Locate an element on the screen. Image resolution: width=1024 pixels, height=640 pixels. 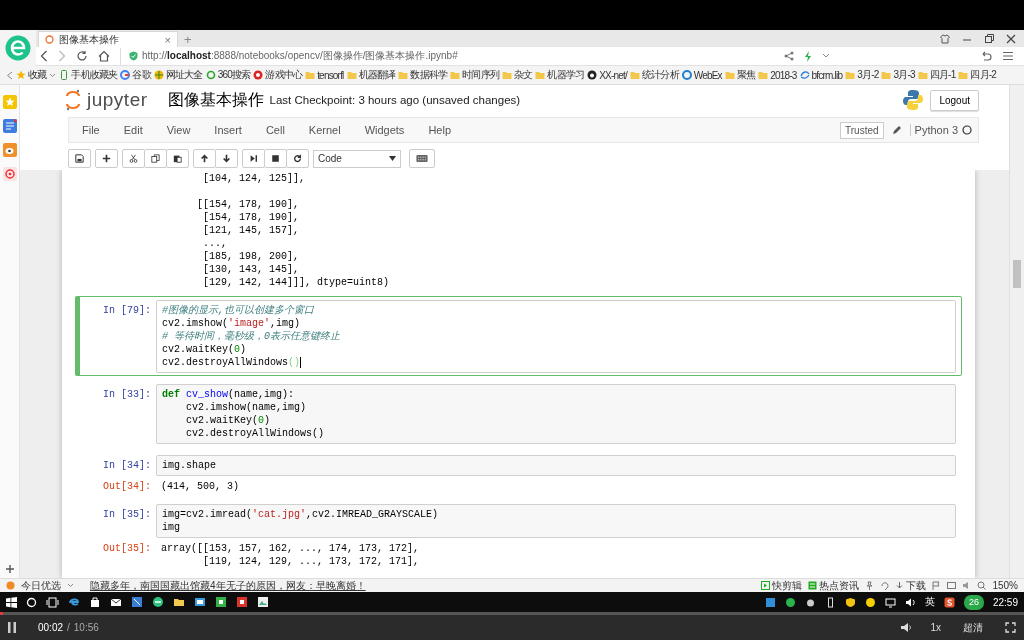
target-app-icon is located at coordinates (9, 174).